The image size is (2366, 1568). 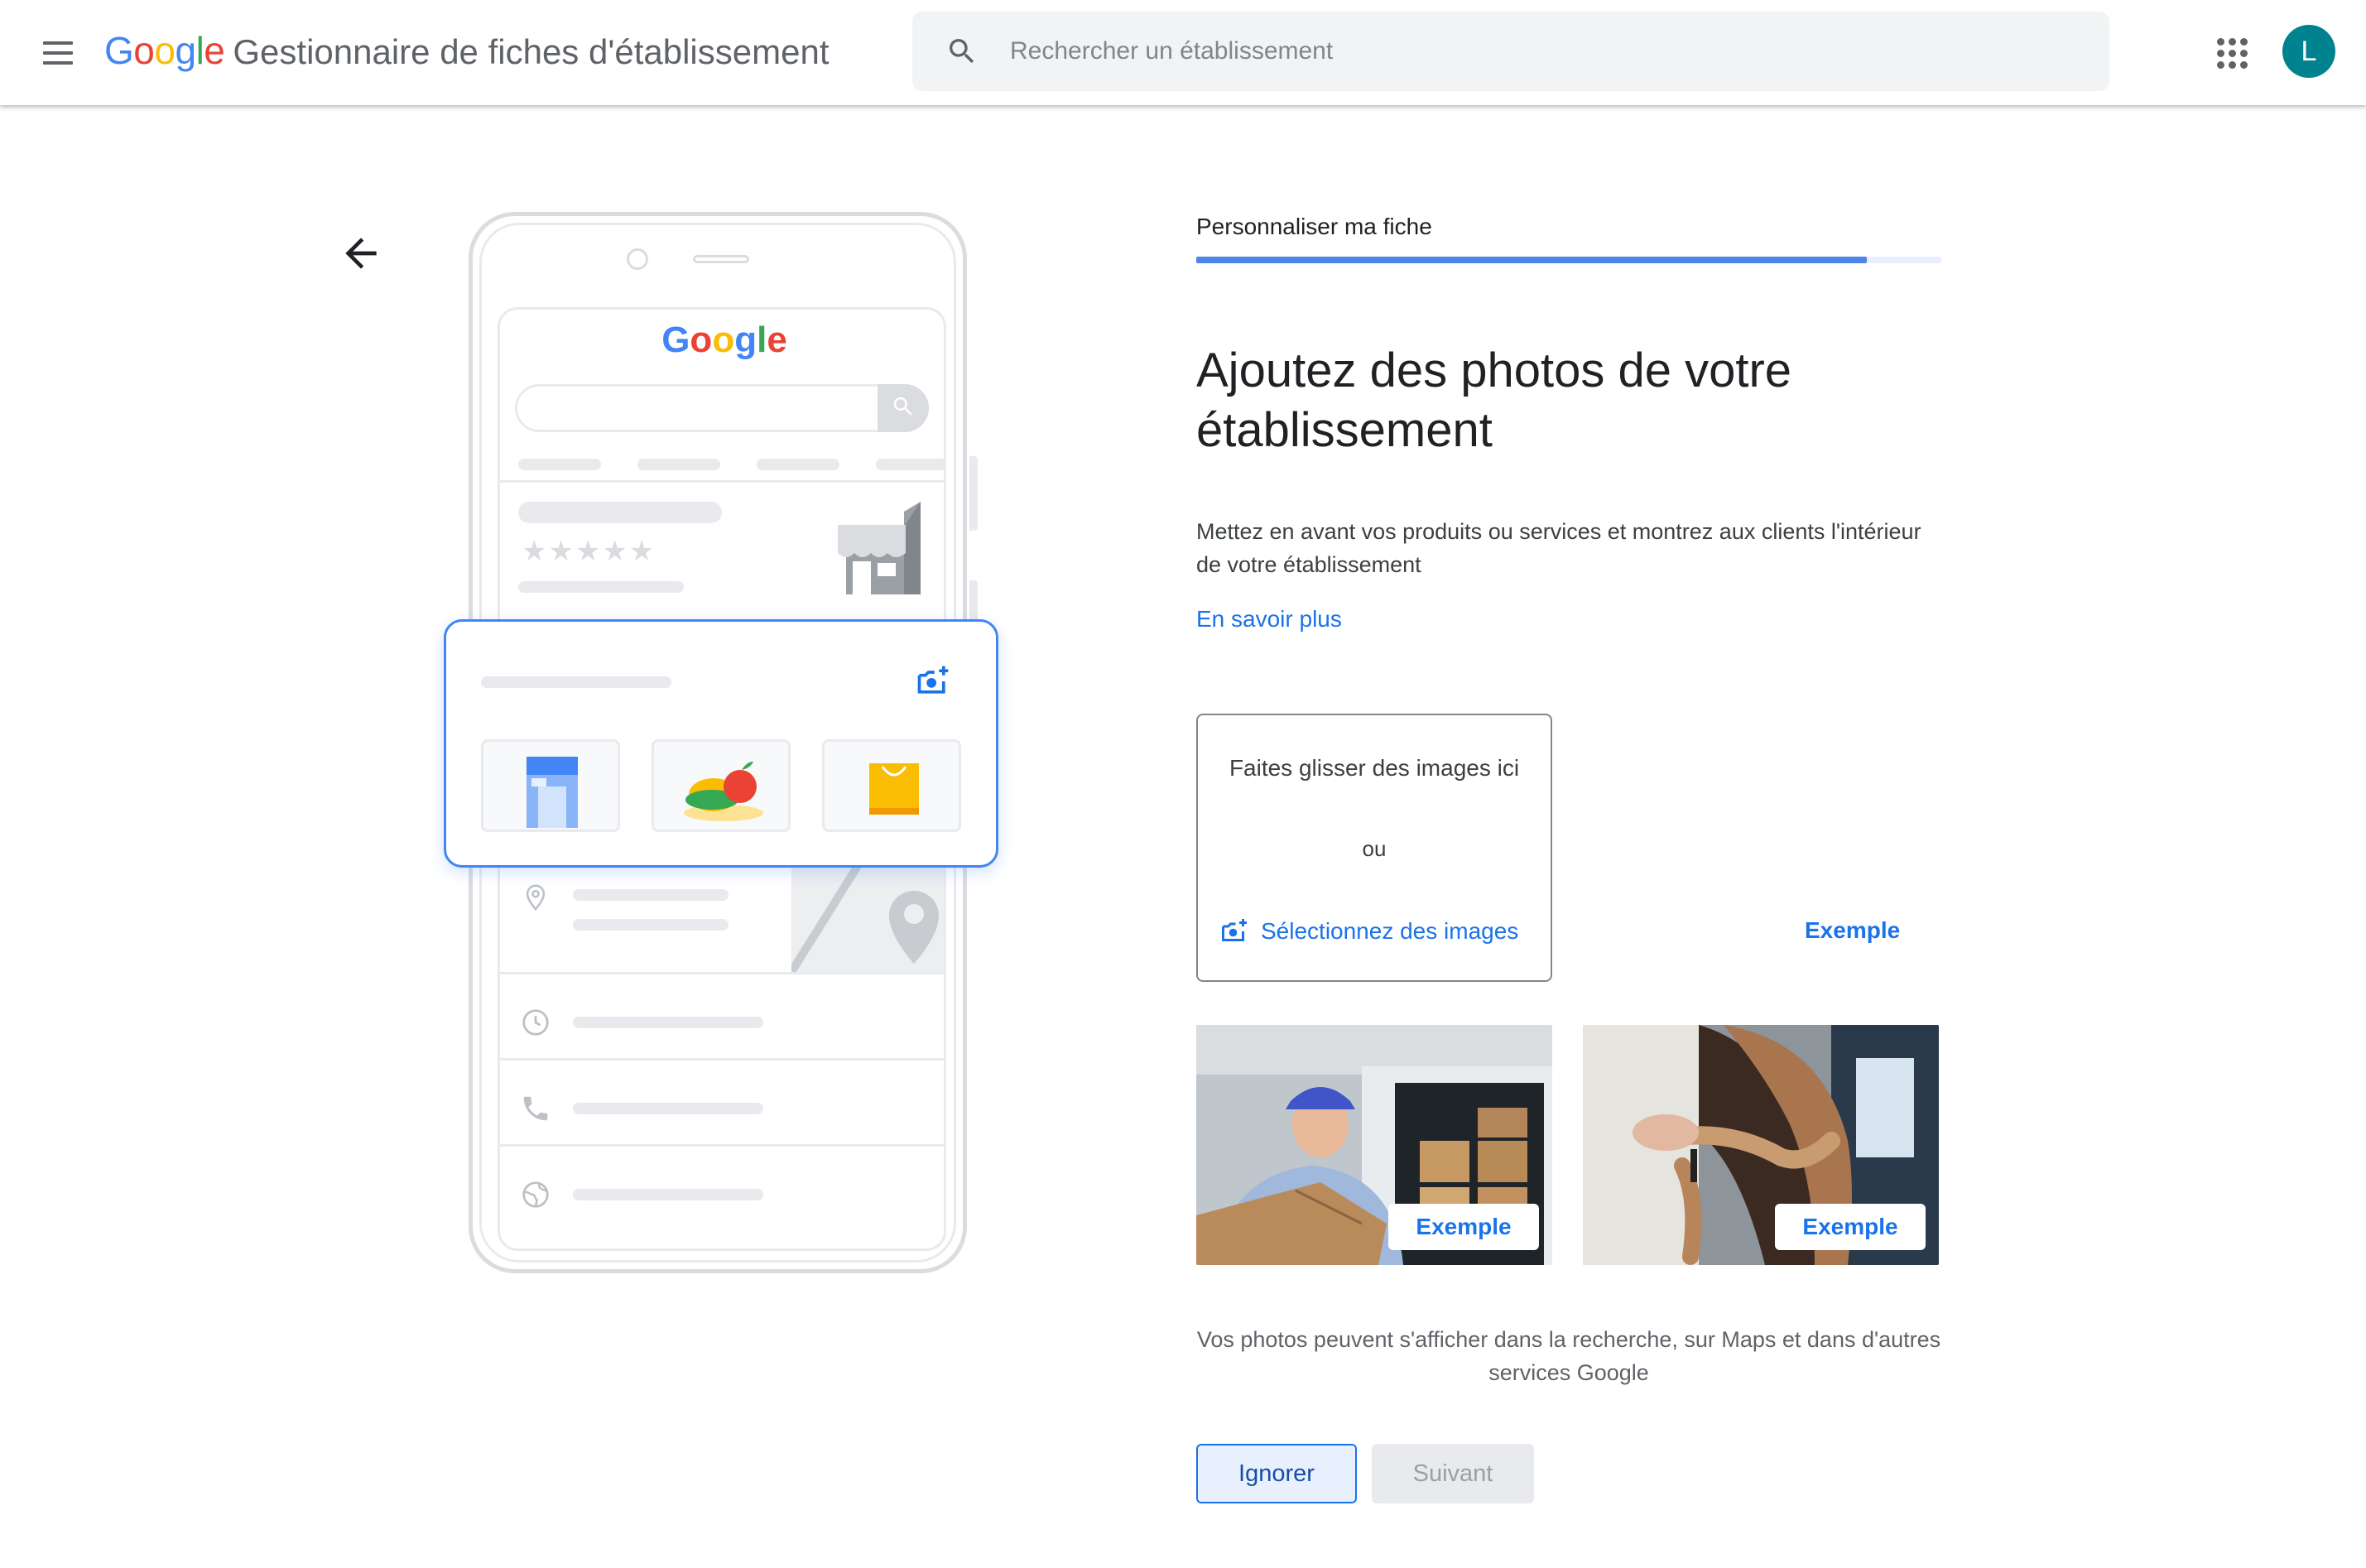 I want to click on progress-bar, so click(x=1569, y=260).